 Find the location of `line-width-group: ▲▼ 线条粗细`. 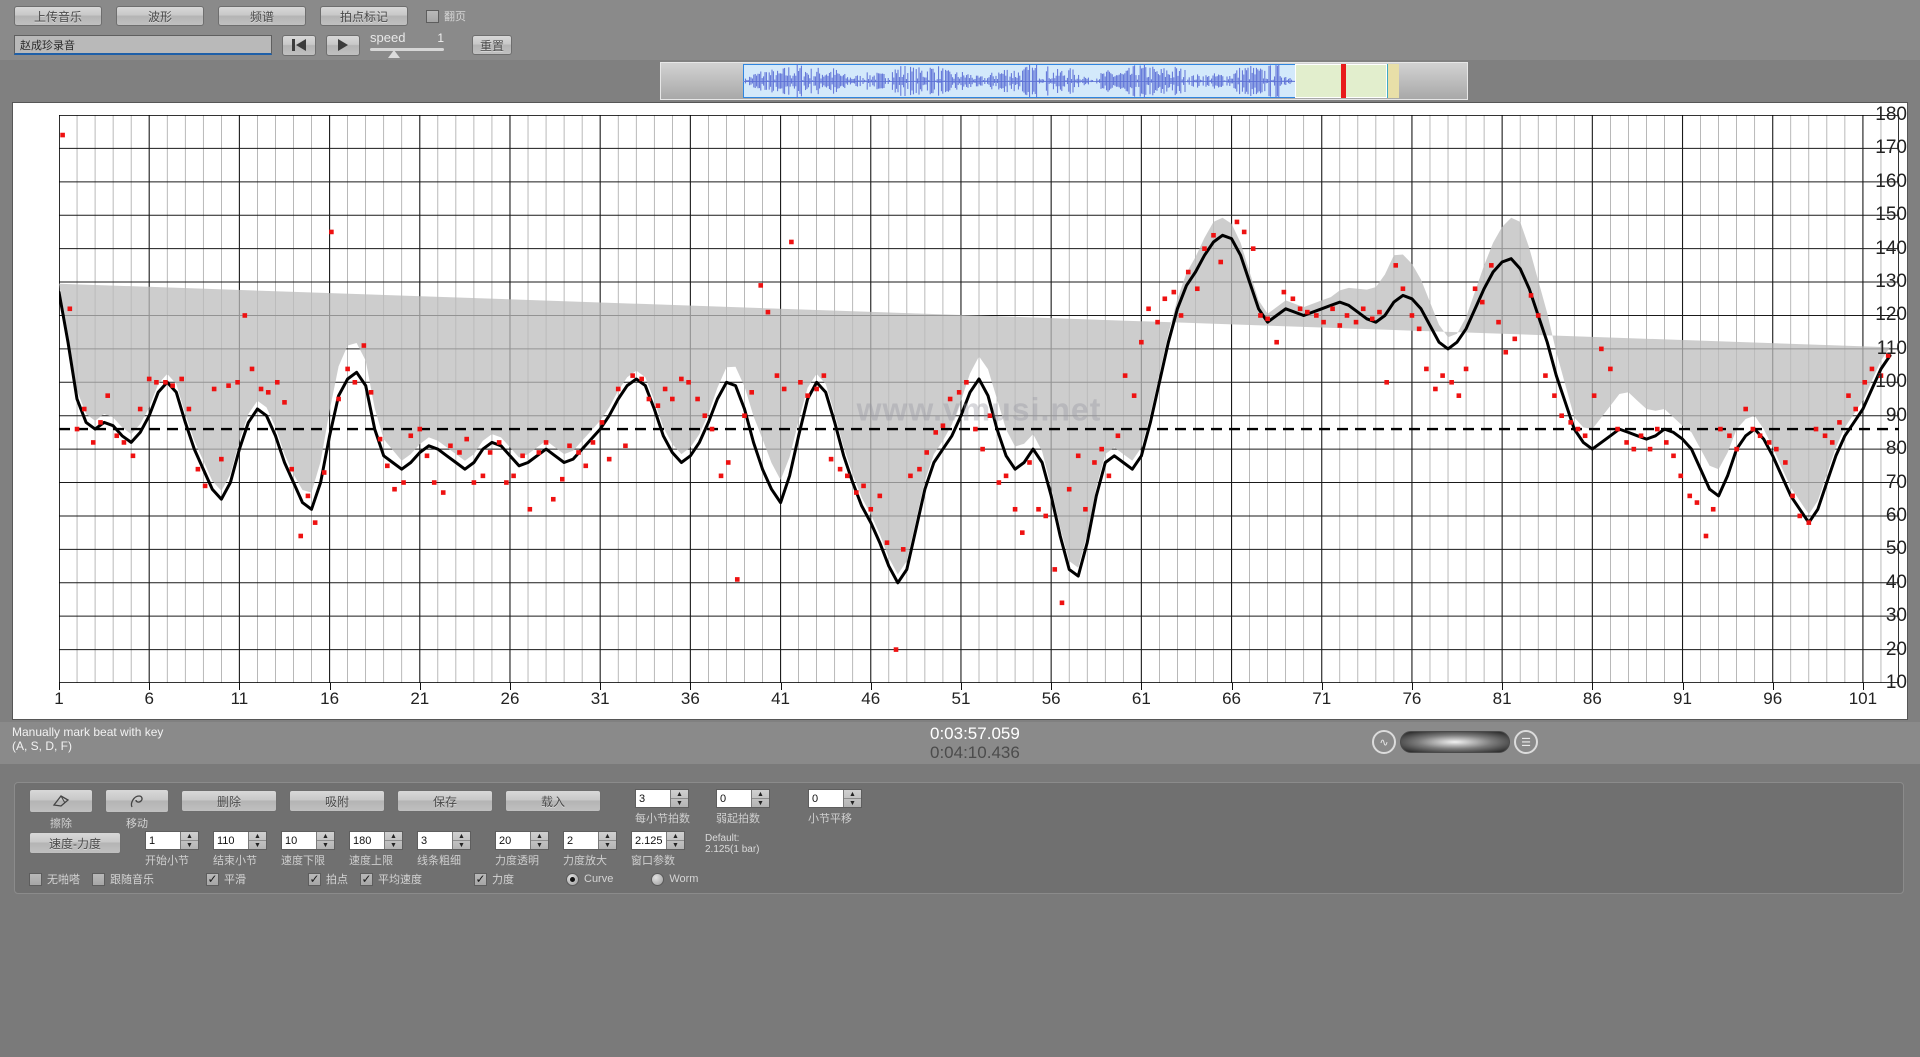

line-width-group: ▲▼ 线条粗细 is located at coordinates (444, 849).